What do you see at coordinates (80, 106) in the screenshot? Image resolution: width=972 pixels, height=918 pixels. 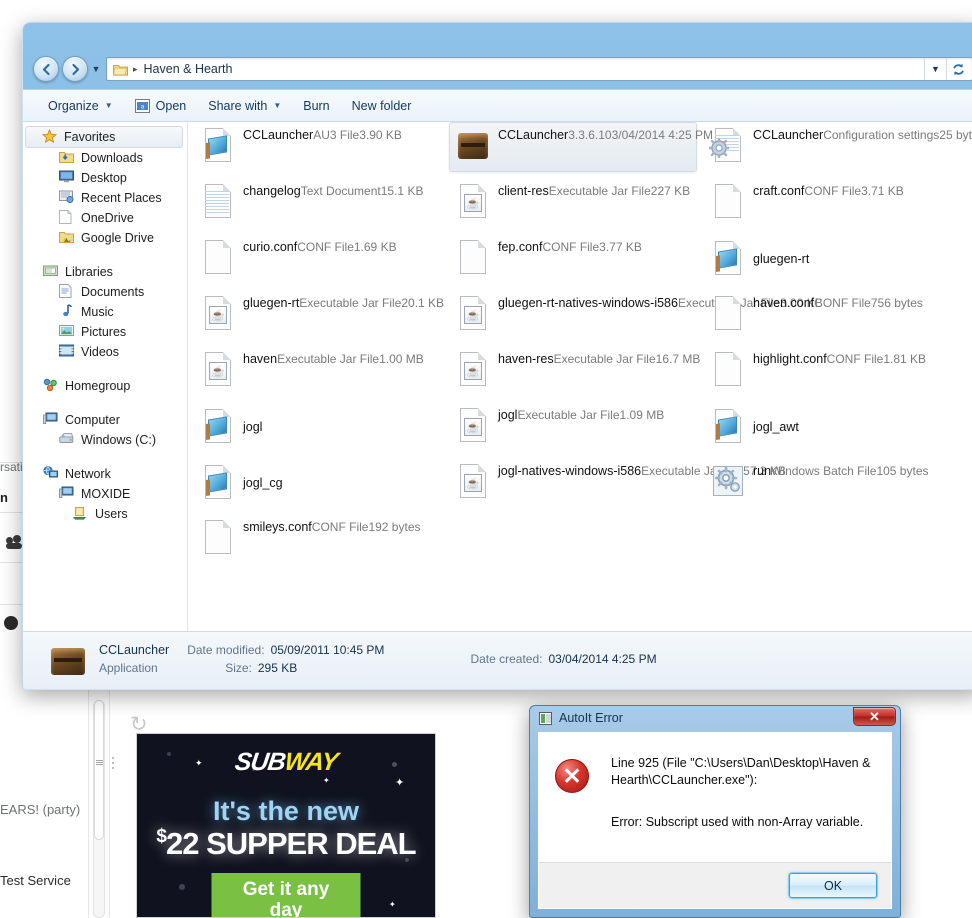 I see `organize-button: Organize ▼` at bounding box center [80, 106].